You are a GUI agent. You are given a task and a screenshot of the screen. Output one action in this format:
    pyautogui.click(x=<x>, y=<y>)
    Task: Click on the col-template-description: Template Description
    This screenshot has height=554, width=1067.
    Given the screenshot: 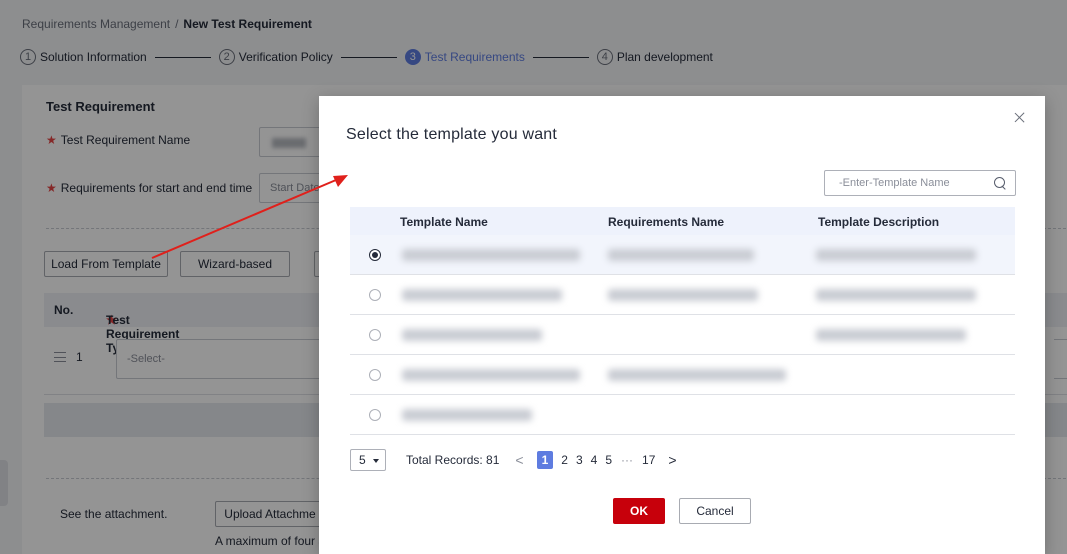 What is the action you would take?
    pyautogui.click(x=879, y=222)
    